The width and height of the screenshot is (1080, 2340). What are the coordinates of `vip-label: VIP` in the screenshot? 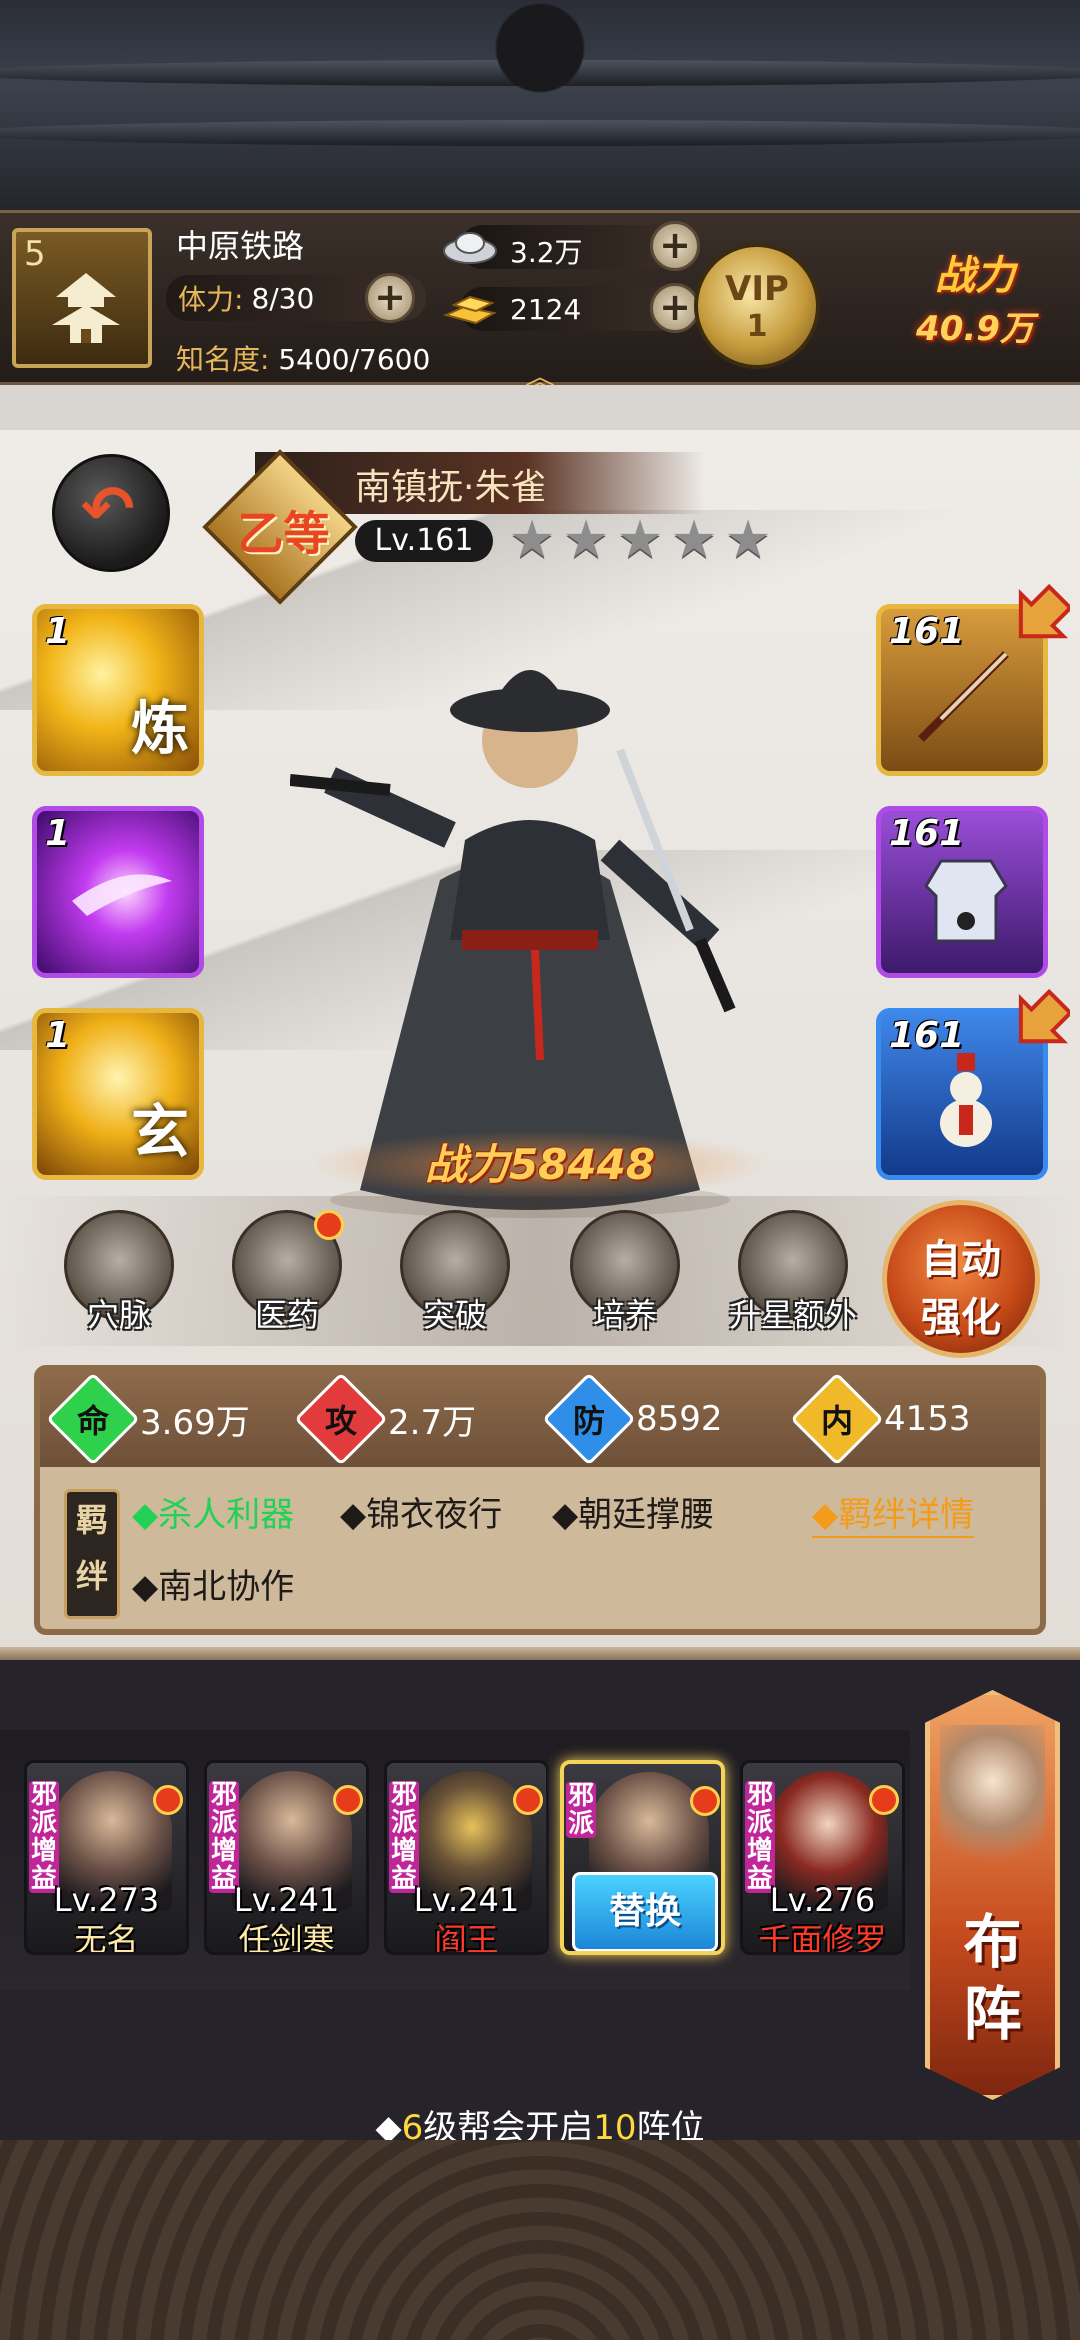 It's located at (757, 289).